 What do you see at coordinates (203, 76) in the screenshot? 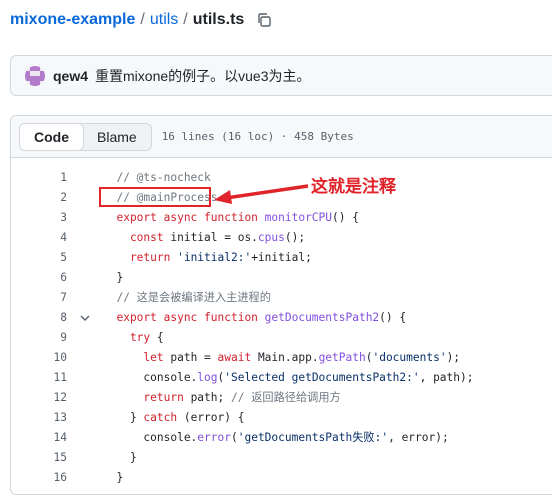
I see `commit-message-link: 重置mixone的例子。以vue3为主。` at bounding box center [203, 76].